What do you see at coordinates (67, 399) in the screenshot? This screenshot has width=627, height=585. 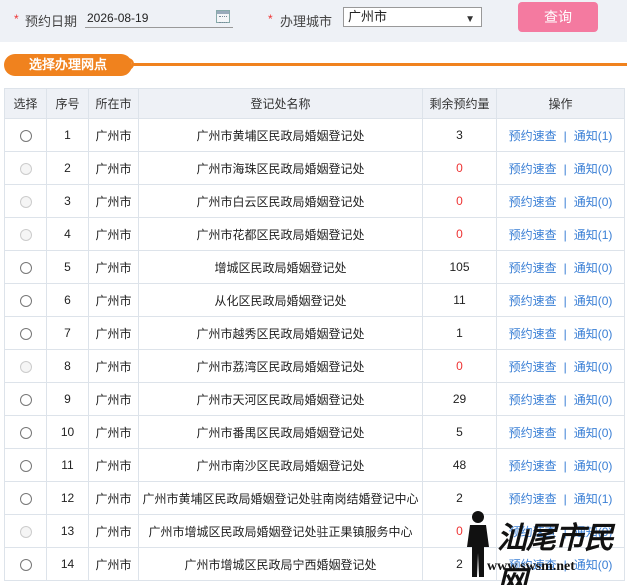 I see `row-number: 9` at bounding box center [67, 399].